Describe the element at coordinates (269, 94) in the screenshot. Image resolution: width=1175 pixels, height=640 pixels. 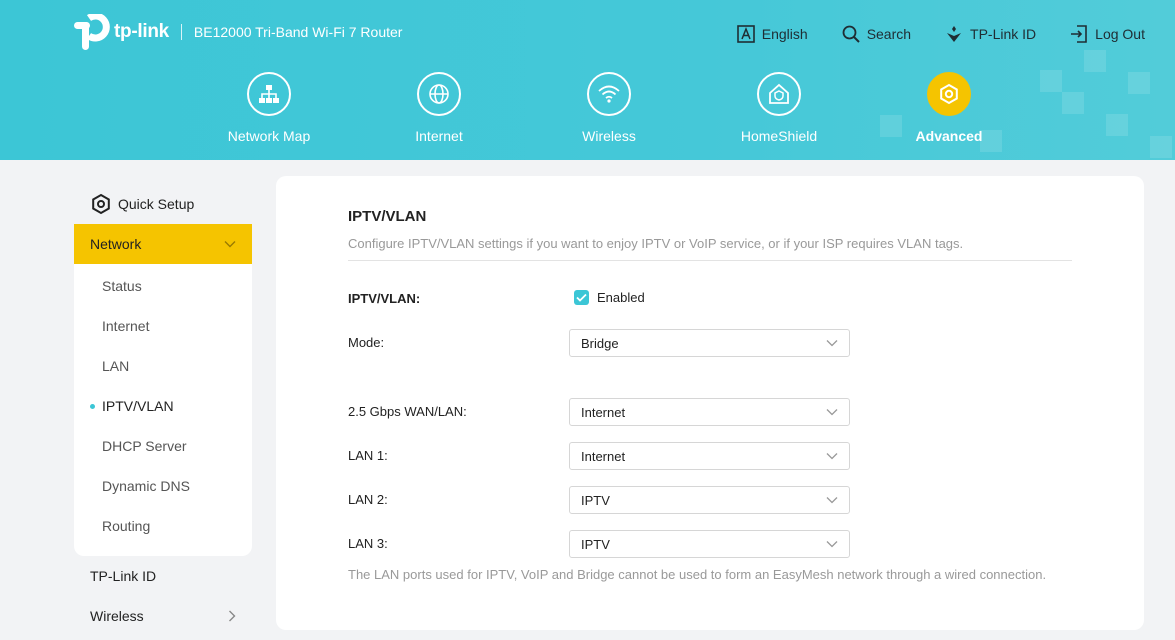
I see `network-map-icon` at that location.